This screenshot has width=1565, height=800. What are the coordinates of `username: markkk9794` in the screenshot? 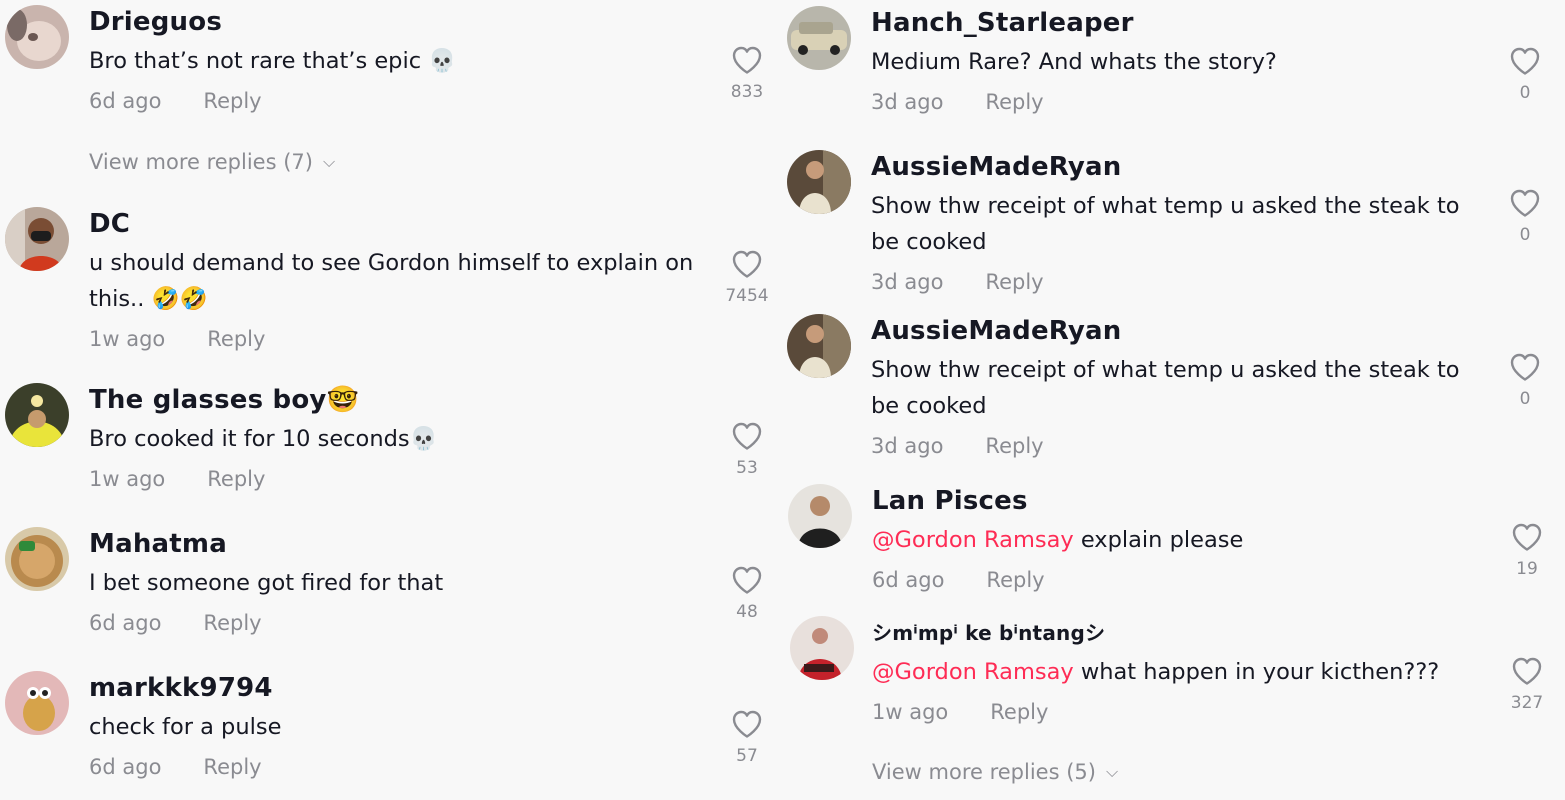 It's located at (185, 688).